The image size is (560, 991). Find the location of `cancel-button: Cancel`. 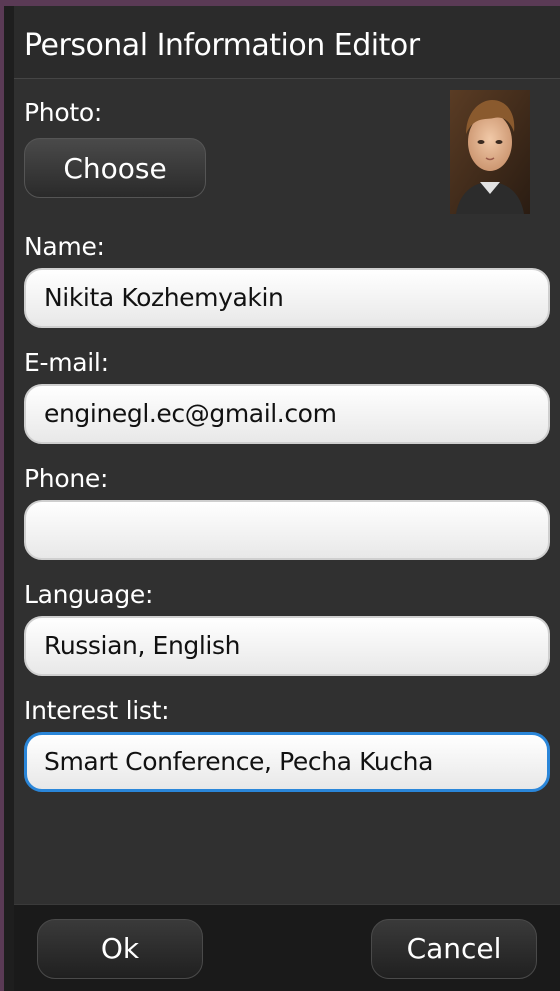

cancel-button: Cancel is located at coordinates (454, 949).